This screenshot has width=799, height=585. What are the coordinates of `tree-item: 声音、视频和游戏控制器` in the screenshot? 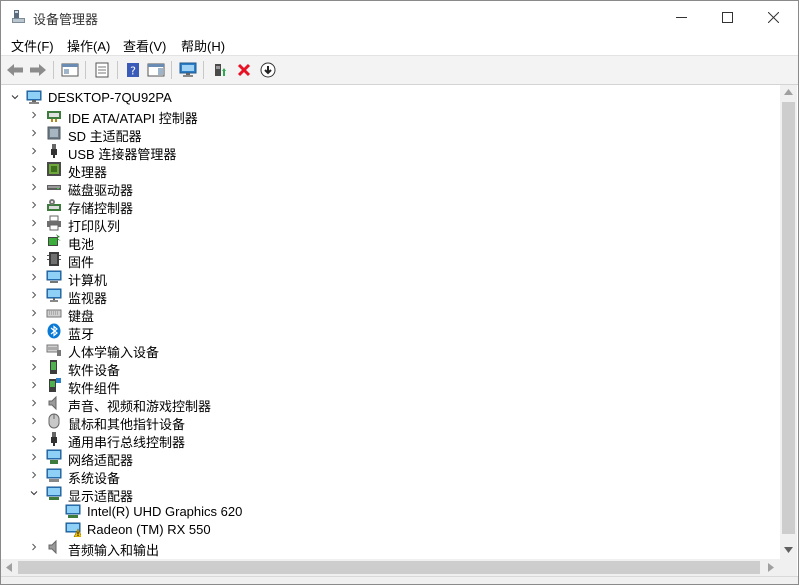 It's located at (390, 404).